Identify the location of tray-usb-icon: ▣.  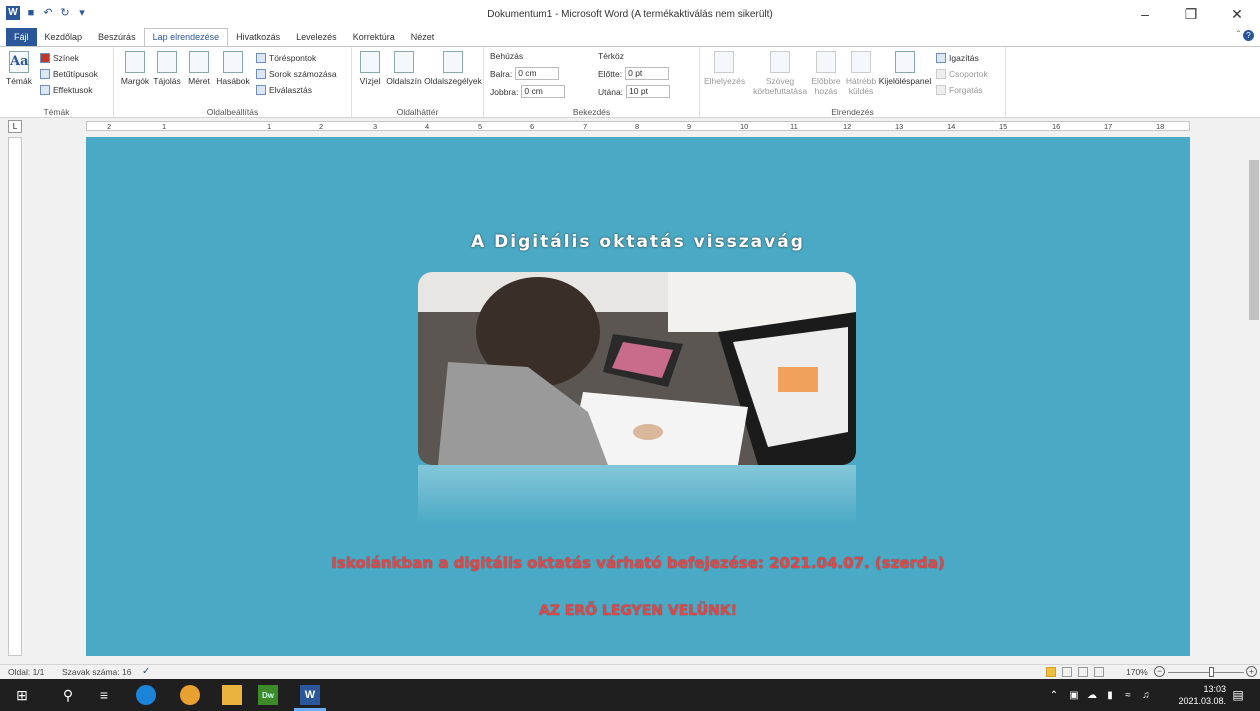
(1074, 695).